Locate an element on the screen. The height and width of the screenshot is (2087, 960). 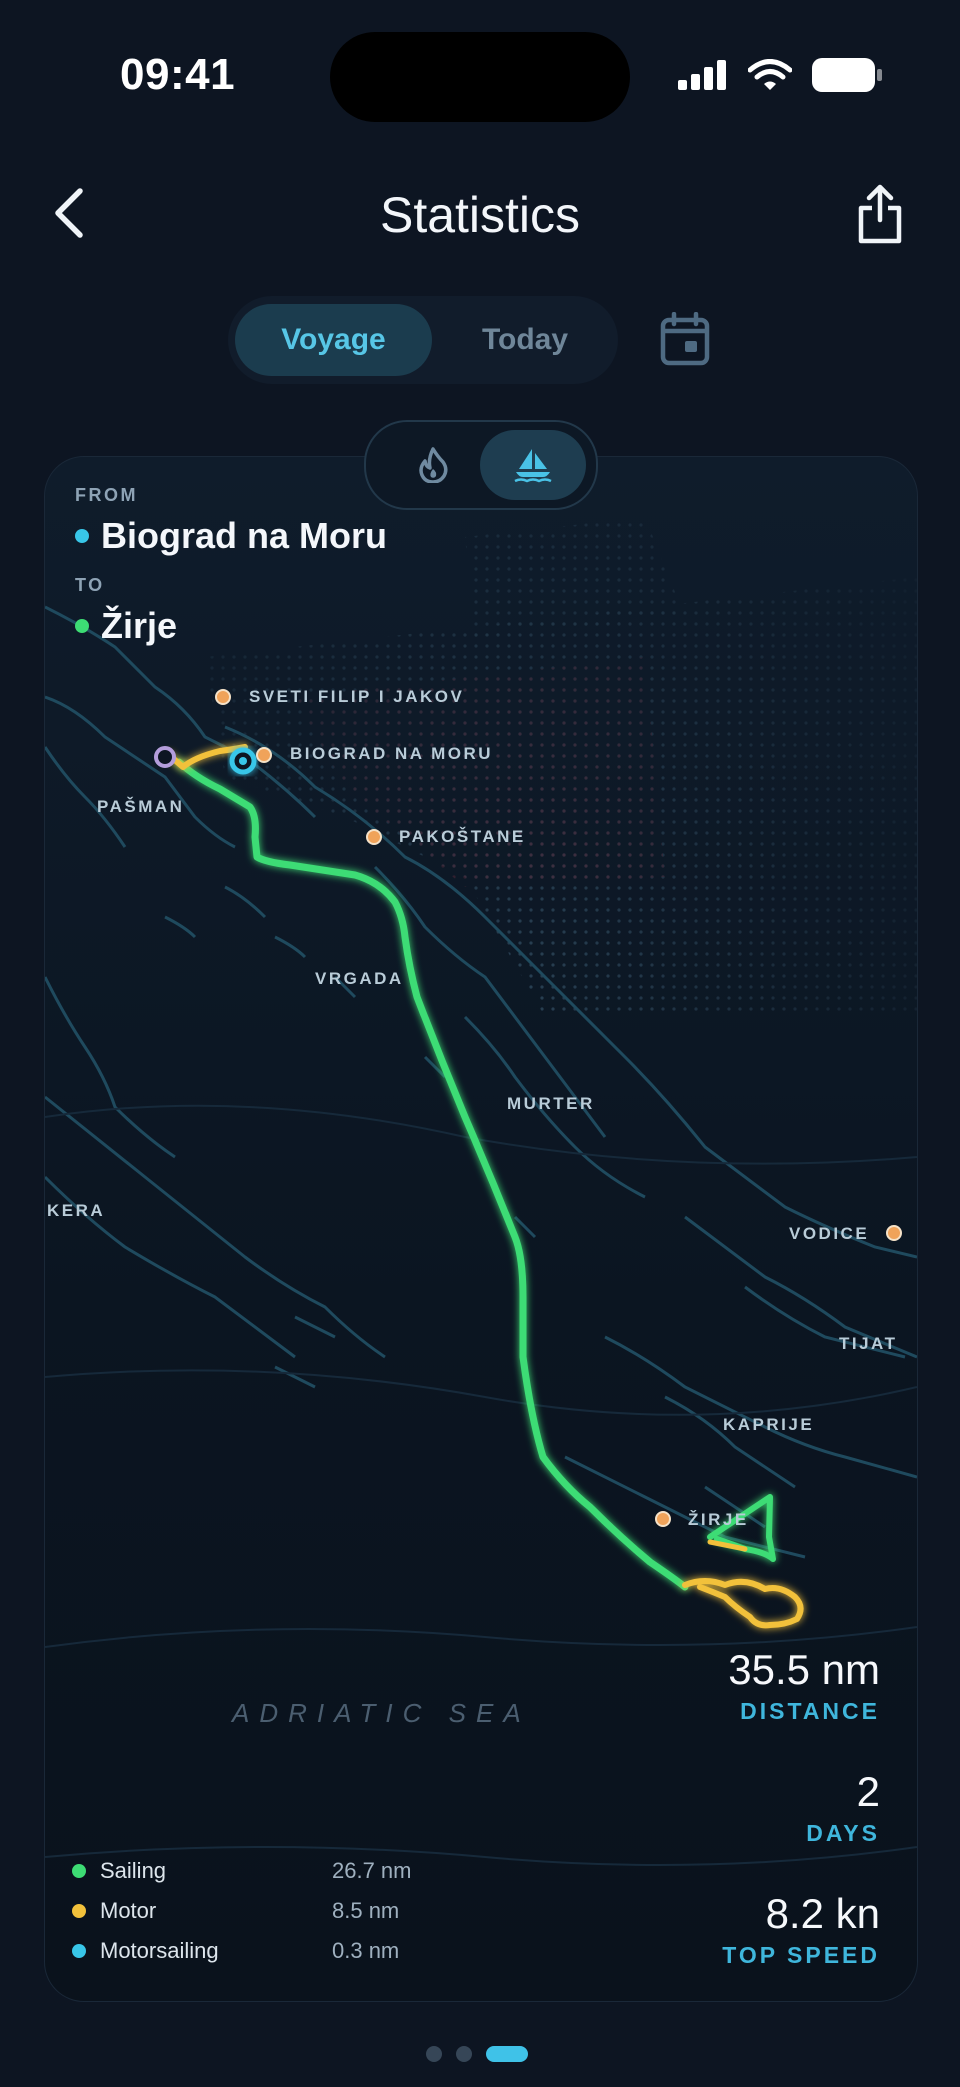
stat-distance-value: 35.5 nm is located at coordinates (804, 1669).